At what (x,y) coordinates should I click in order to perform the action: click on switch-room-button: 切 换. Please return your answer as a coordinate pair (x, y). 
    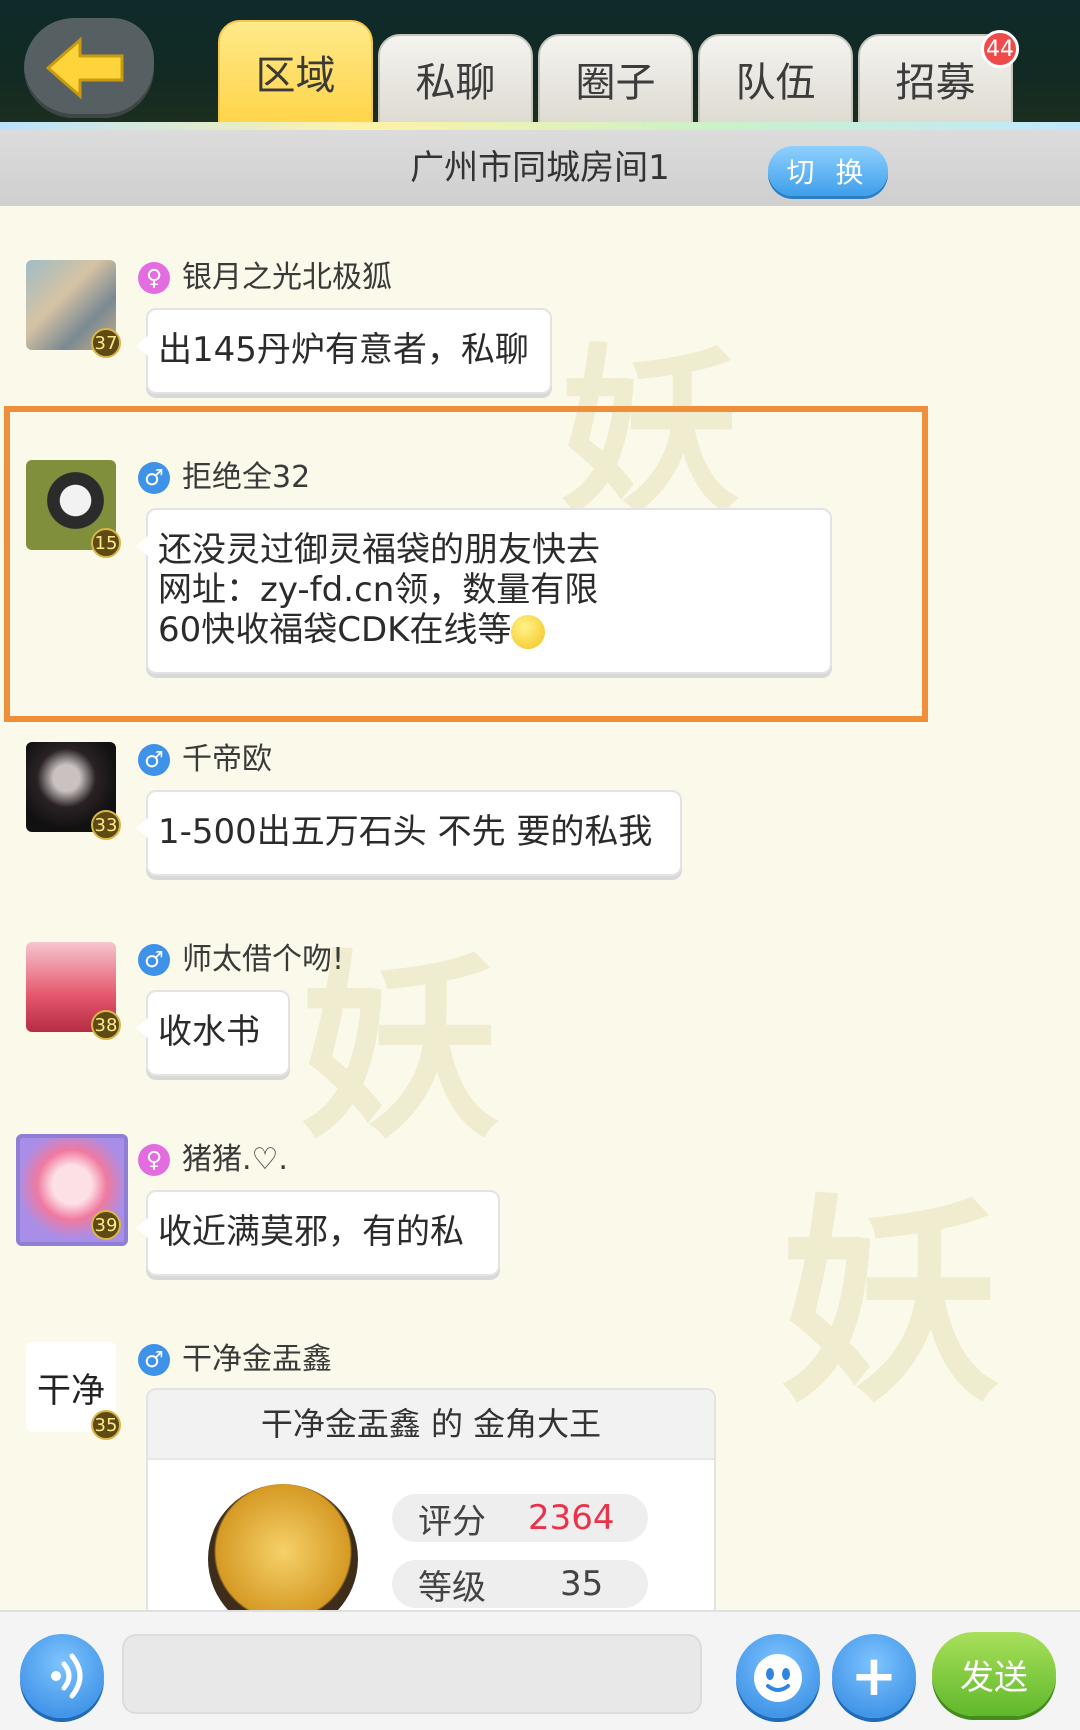
    Looking at the image, I should click on (828, 171).